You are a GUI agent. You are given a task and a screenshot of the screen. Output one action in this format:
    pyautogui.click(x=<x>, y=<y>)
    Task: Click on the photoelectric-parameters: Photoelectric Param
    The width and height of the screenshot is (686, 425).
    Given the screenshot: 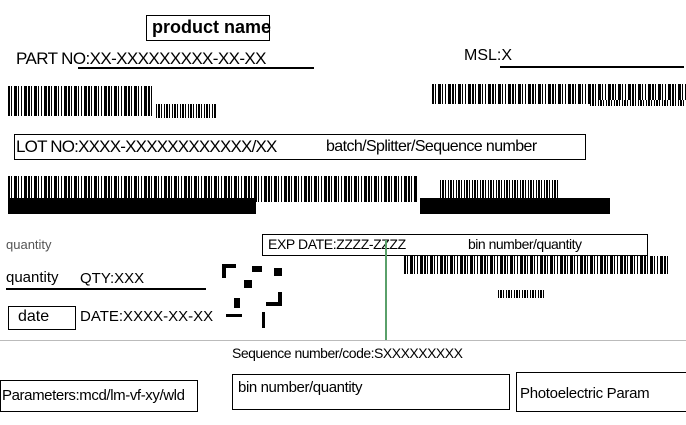 What is the action you would take?
    pyautogui.click(x=585, y=393)
    